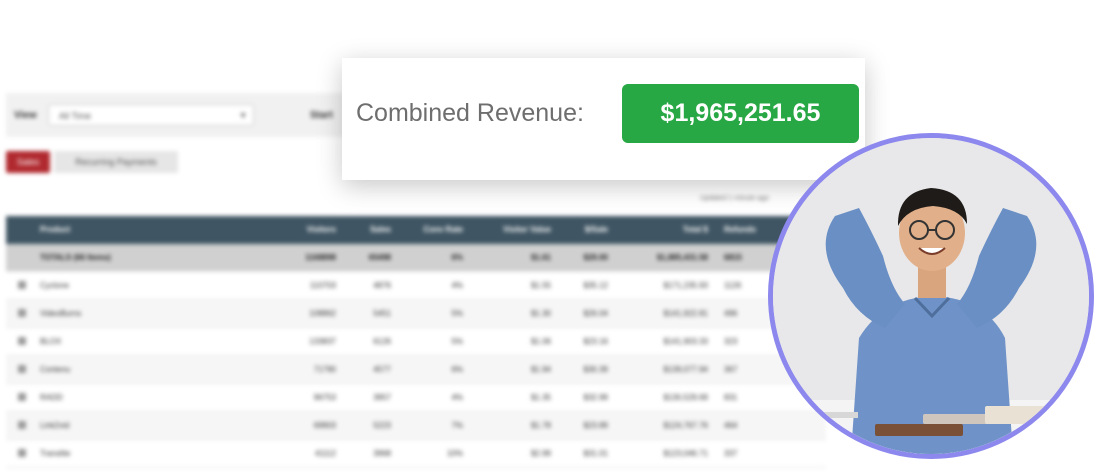  I want to click on cell-refunds: 831, so click(731, 397).